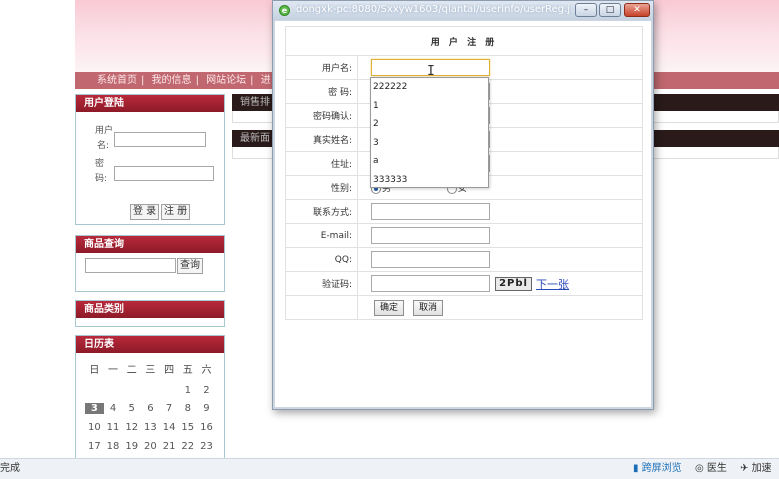  Describe the element at coordinates (321, 187) in the screenshot. I see `gender-label: 性别:` at that location.